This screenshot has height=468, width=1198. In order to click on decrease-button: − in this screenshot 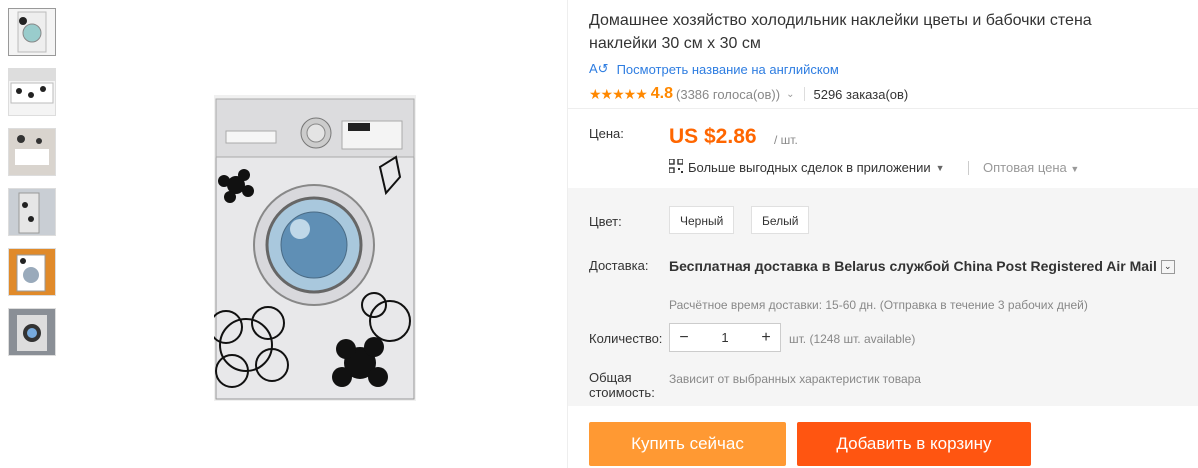, I will do `click(684, 338)`.